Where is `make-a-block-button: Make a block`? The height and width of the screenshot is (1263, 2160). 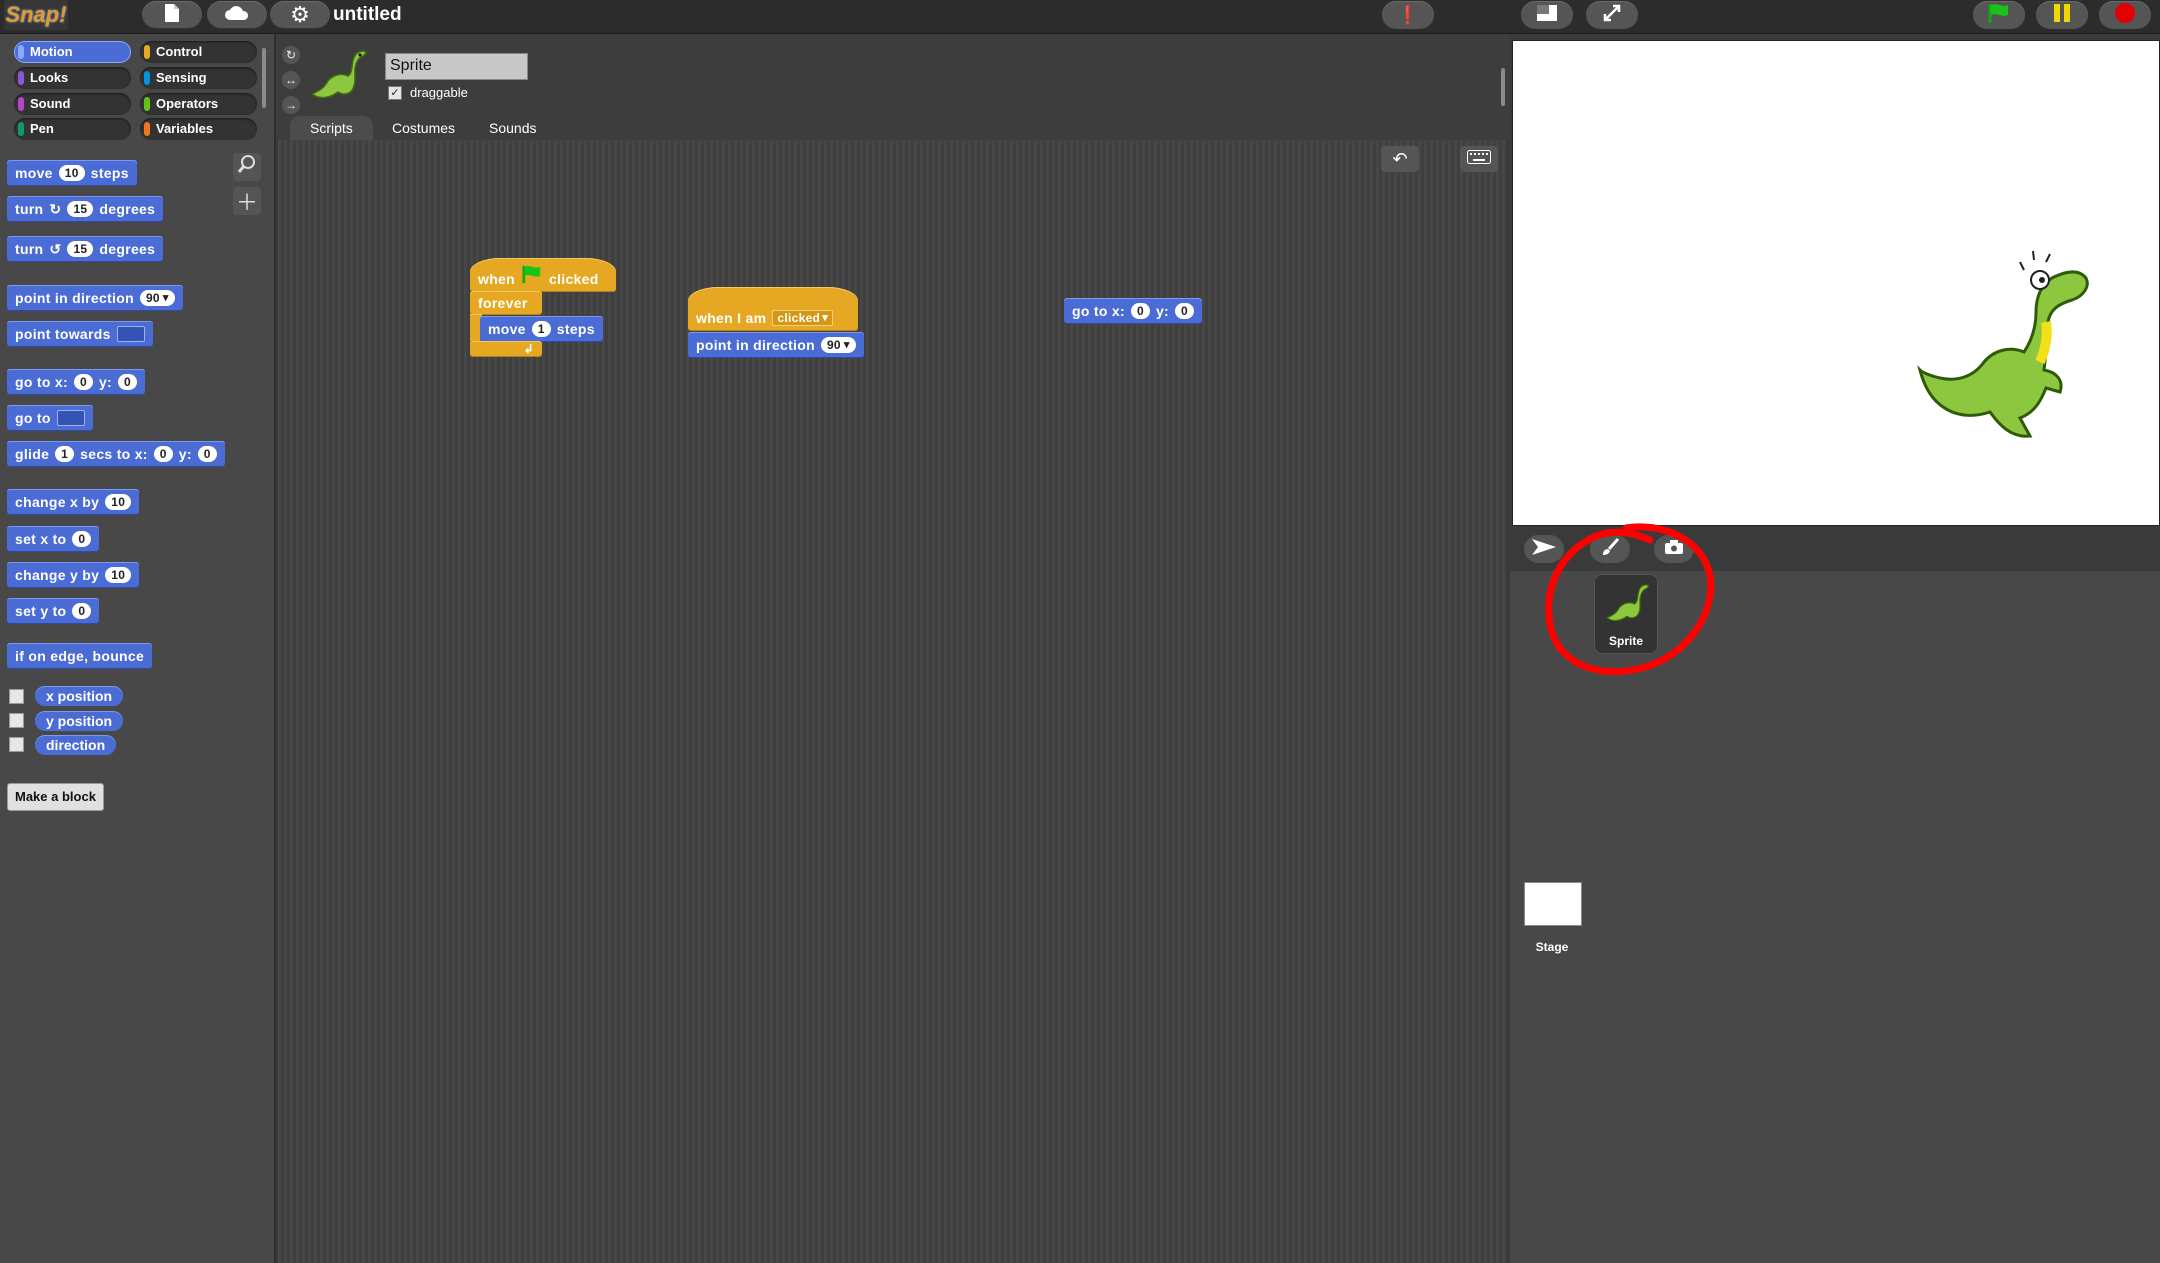 make-a-block-button: Make a block is located at coordinates (55, 797).